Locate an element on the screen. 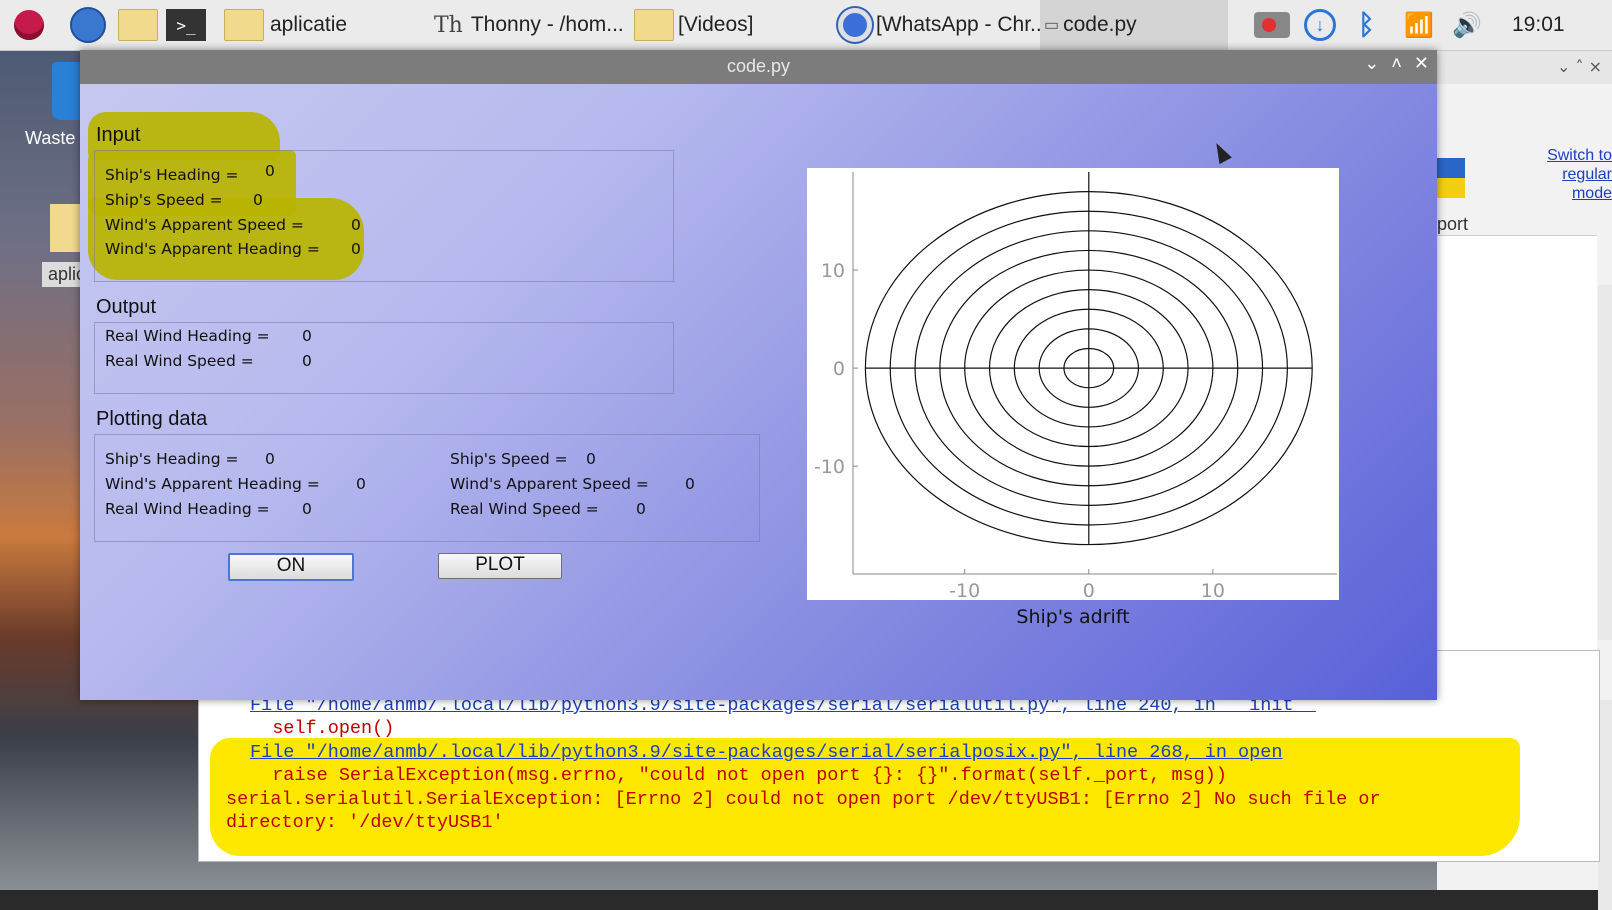  window-controls: ⌄ ˄ ✕ is located at coordinates (1396, 63).